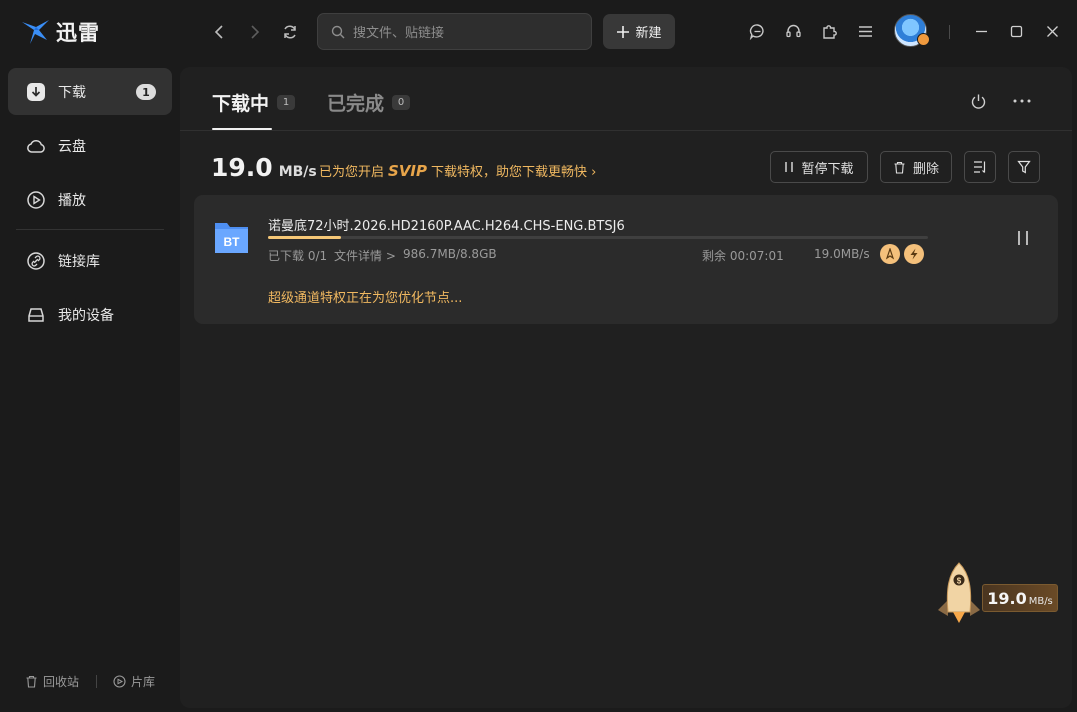 The image size is (1077, 712). What do you see at coordinates (842, 254) in the screenshot?
I see `task-speed: 19.0MB/s` at bounding box center [842, 254].